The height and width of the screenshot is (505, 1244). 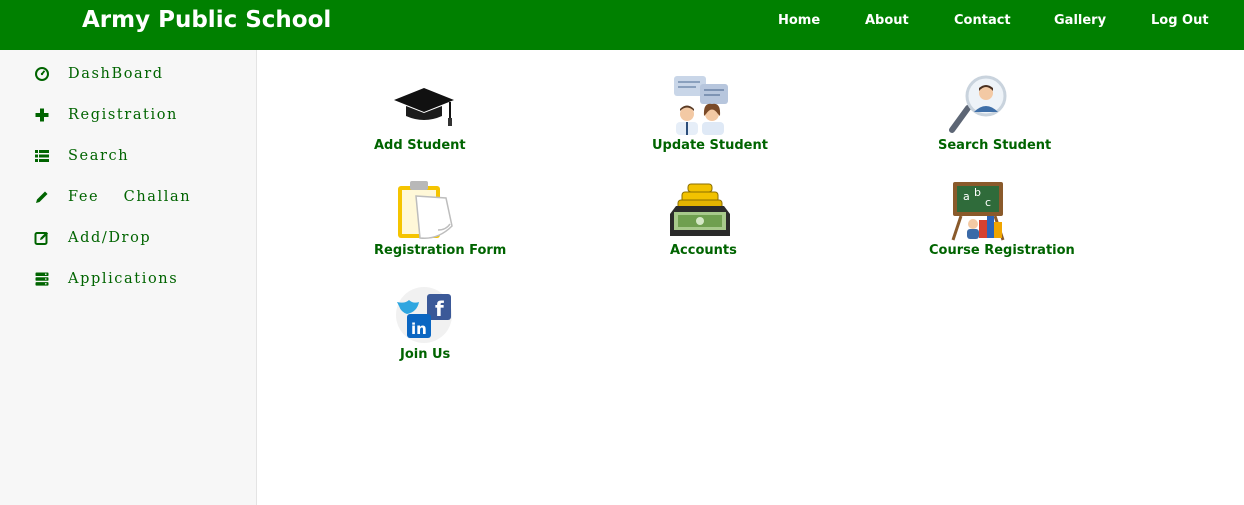 I want to click on edit-box-icon, so click(x=41, y=238).